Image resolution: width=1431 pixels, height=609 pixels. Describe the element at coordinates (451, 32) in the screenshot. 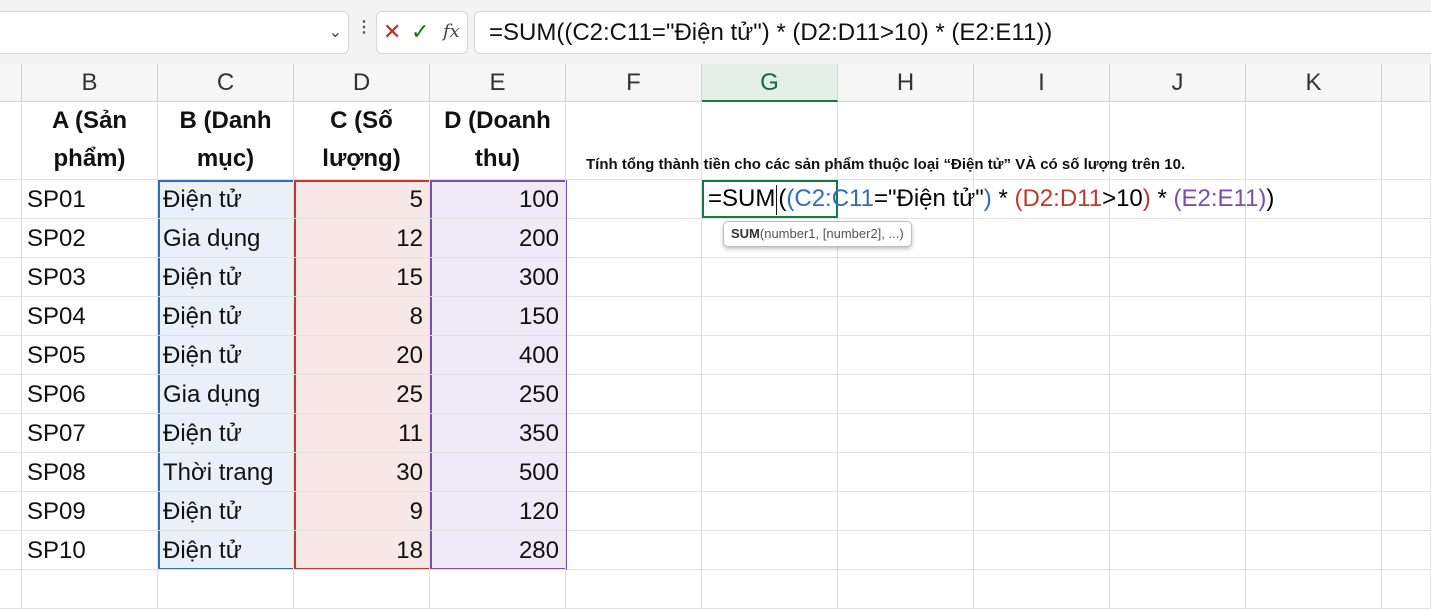

I see `insert-function-icon: fx` at that location.